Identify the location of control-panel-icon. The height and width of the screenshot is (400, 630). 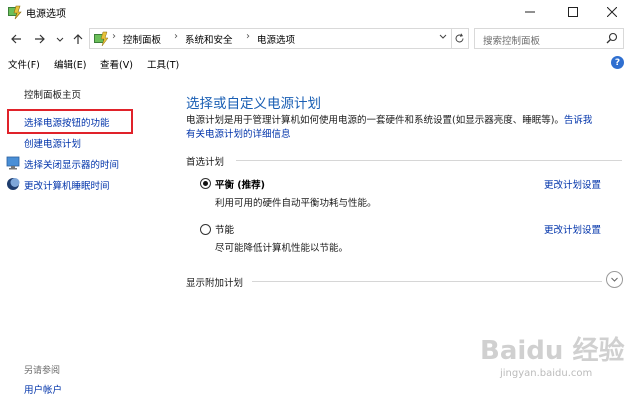
(101, 39).